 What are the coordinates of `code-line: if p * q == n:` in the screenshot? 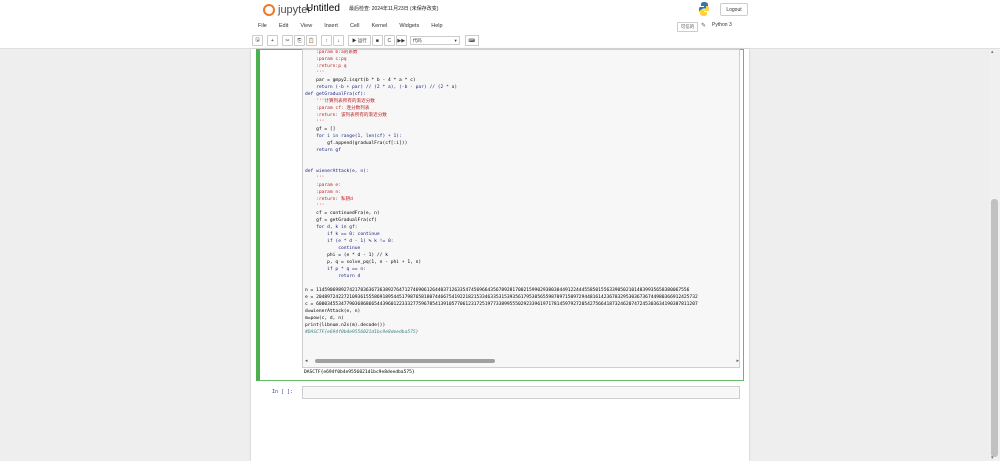 It's located at (335, 269).